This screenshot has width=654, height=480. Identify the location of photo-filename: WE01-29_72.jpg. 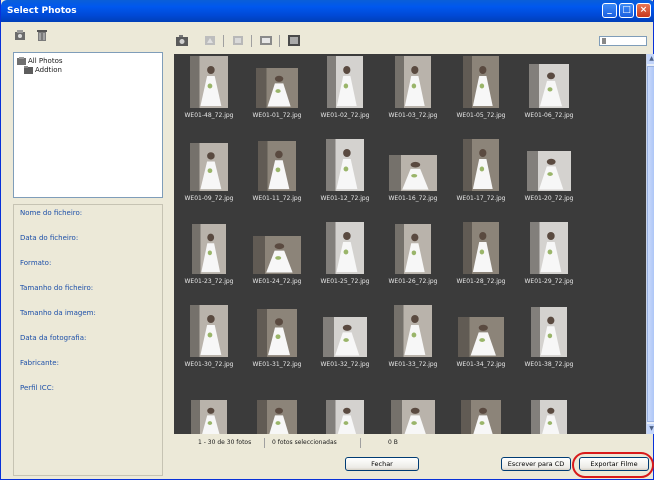
(549, 281).